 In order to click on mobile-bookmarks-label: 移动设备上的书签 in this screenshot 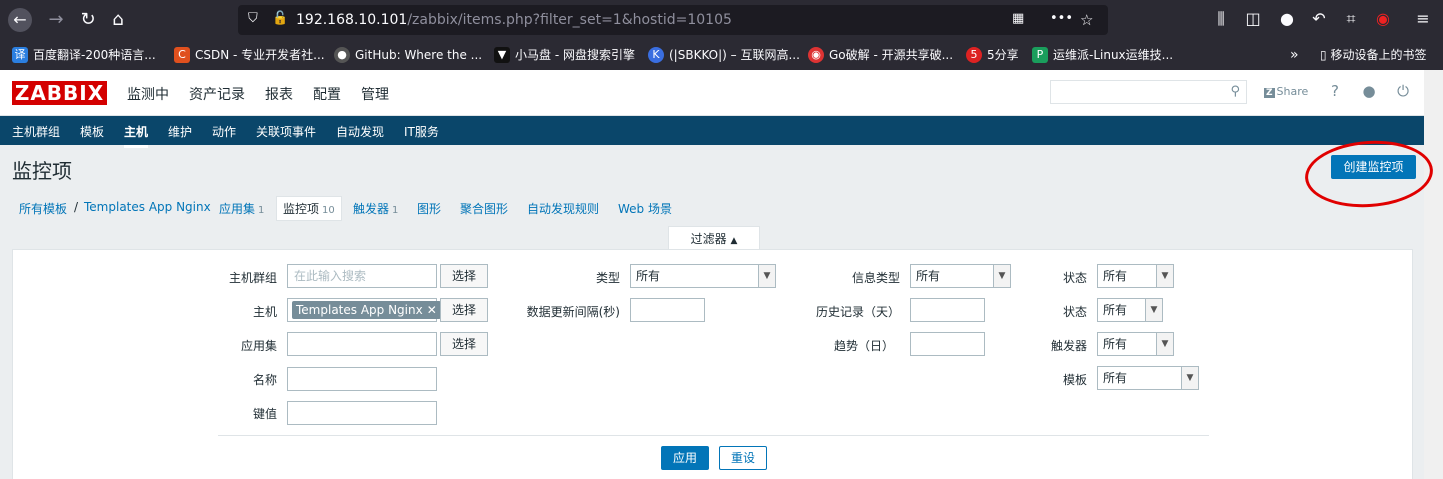, I will do `click(1378, 55)`.